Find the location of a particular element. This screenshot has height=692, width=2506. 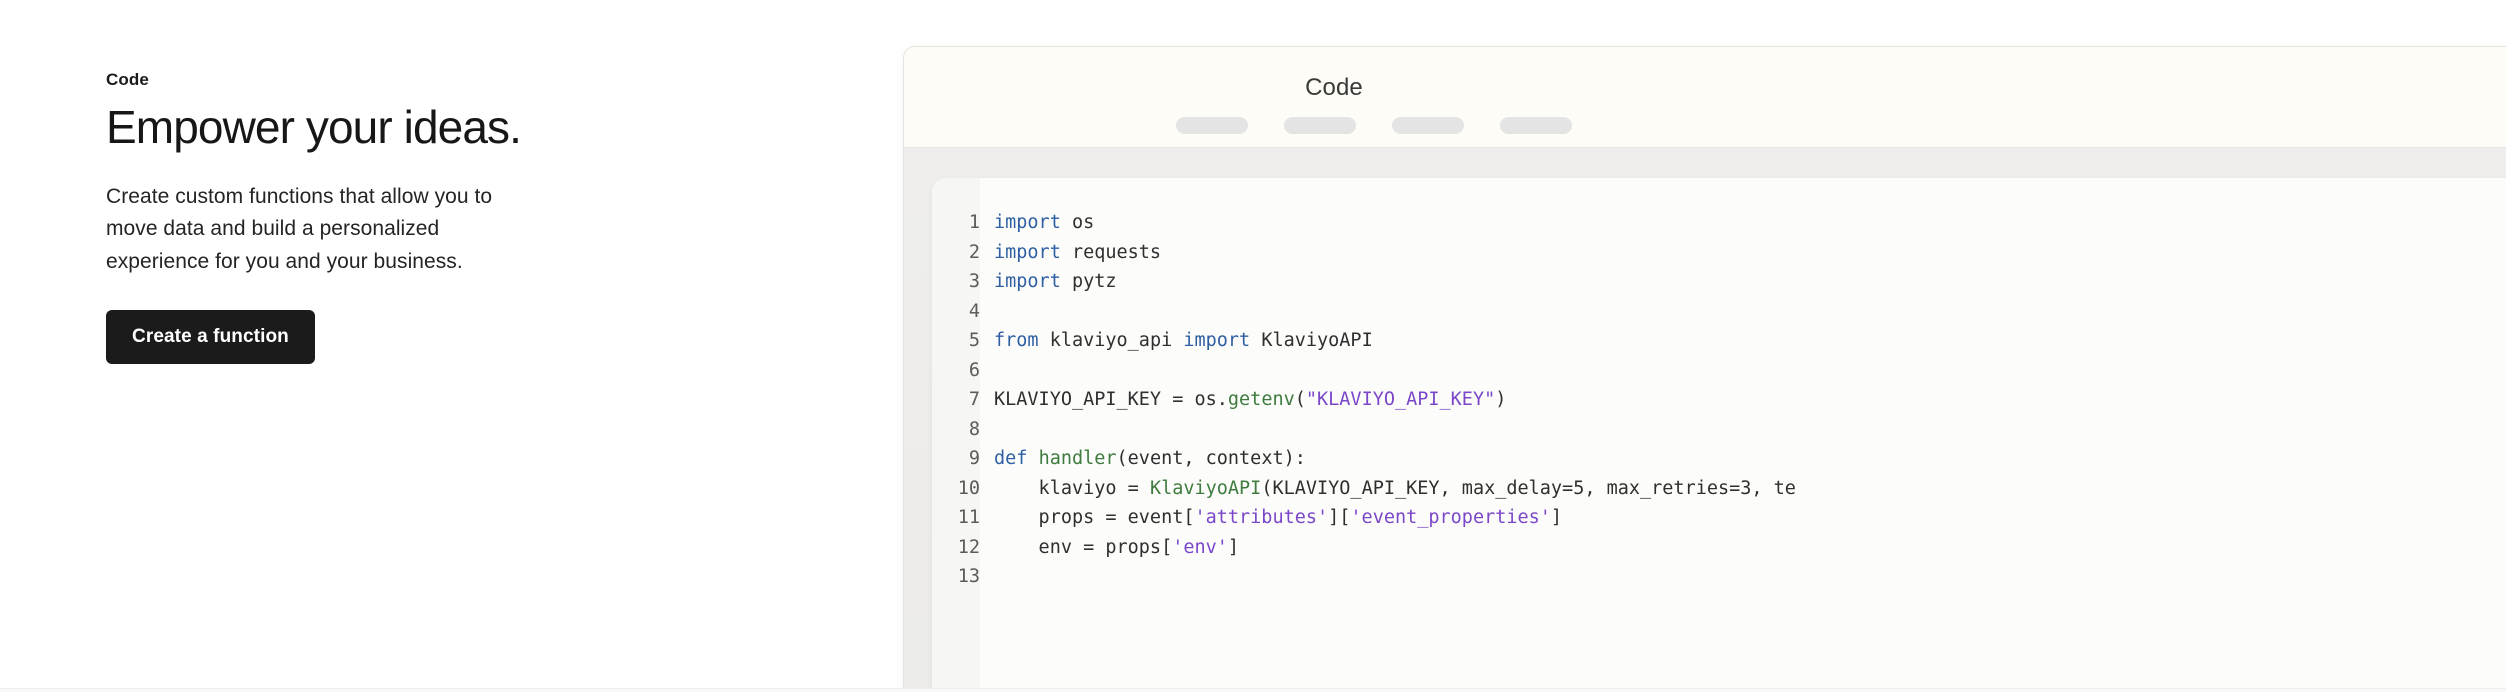

code-line: 1 import os is located at coordinates (1364, 223).